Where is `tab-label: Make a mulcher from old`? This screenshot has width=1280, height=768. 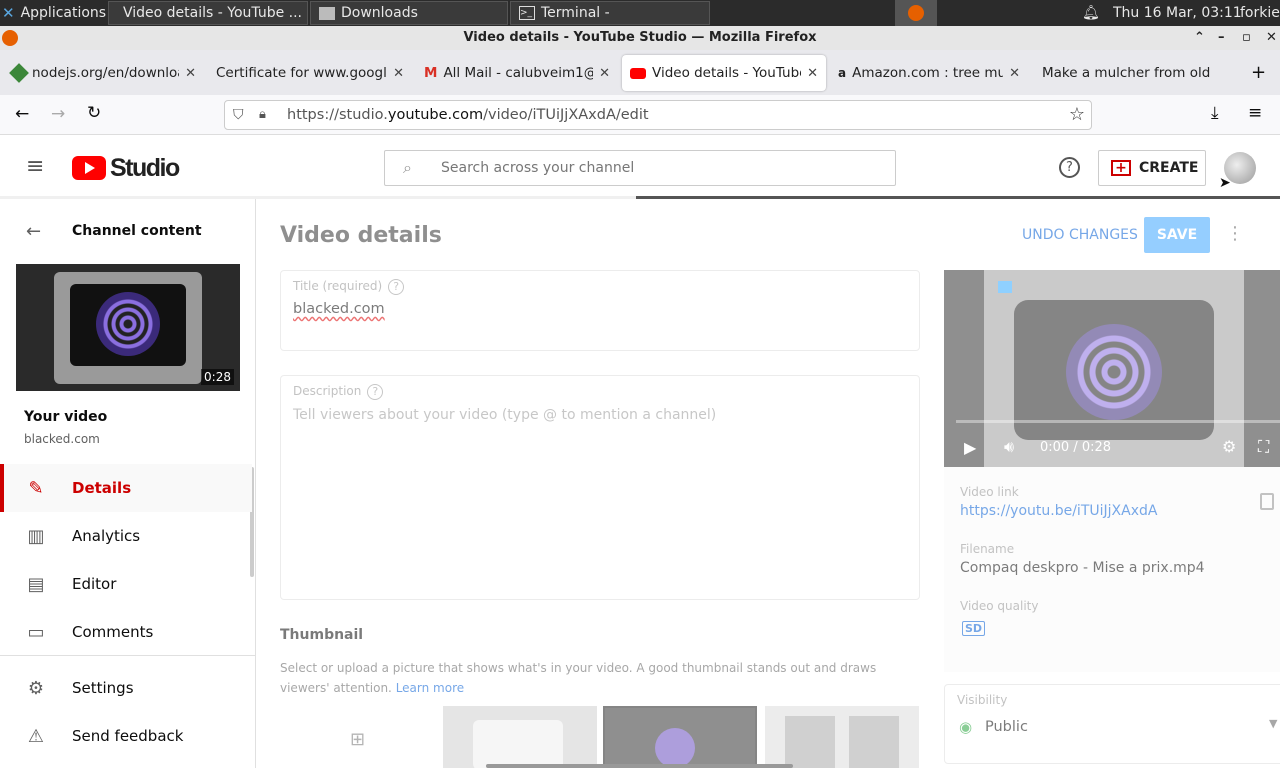 tab-label: Make a mulcher from old is located at coordinates (1126, 73).